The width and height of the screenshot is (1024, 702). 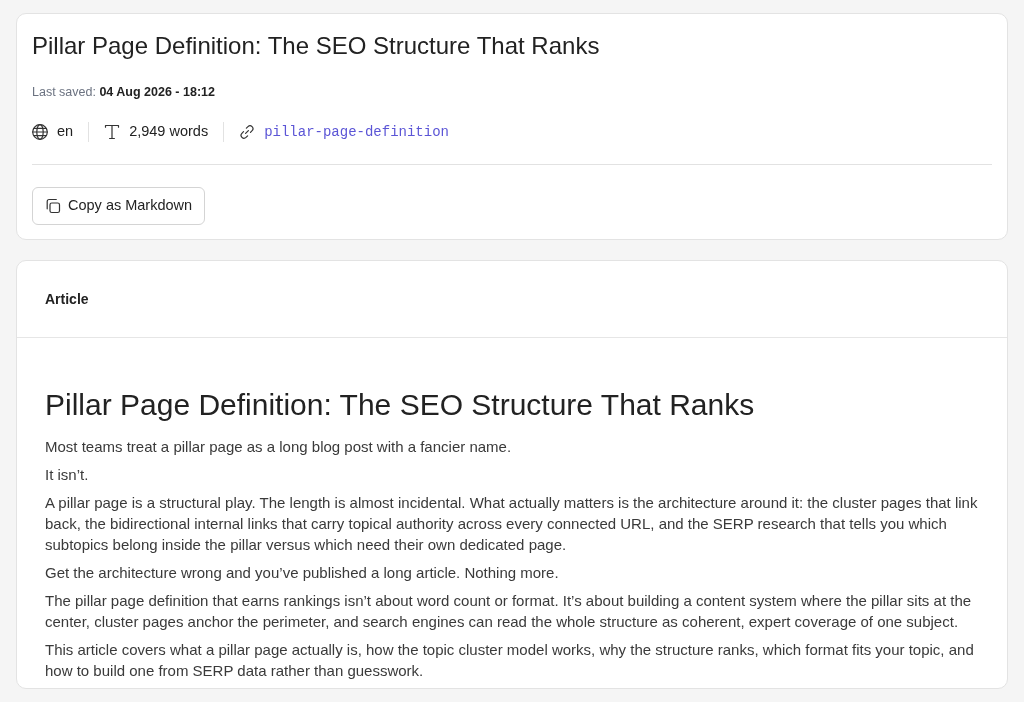 What do you see at coordinates (119, 206) in the screenshot?
I see `copy-markdown-button: Copy as Markdown` at bounding box center [119, 206].